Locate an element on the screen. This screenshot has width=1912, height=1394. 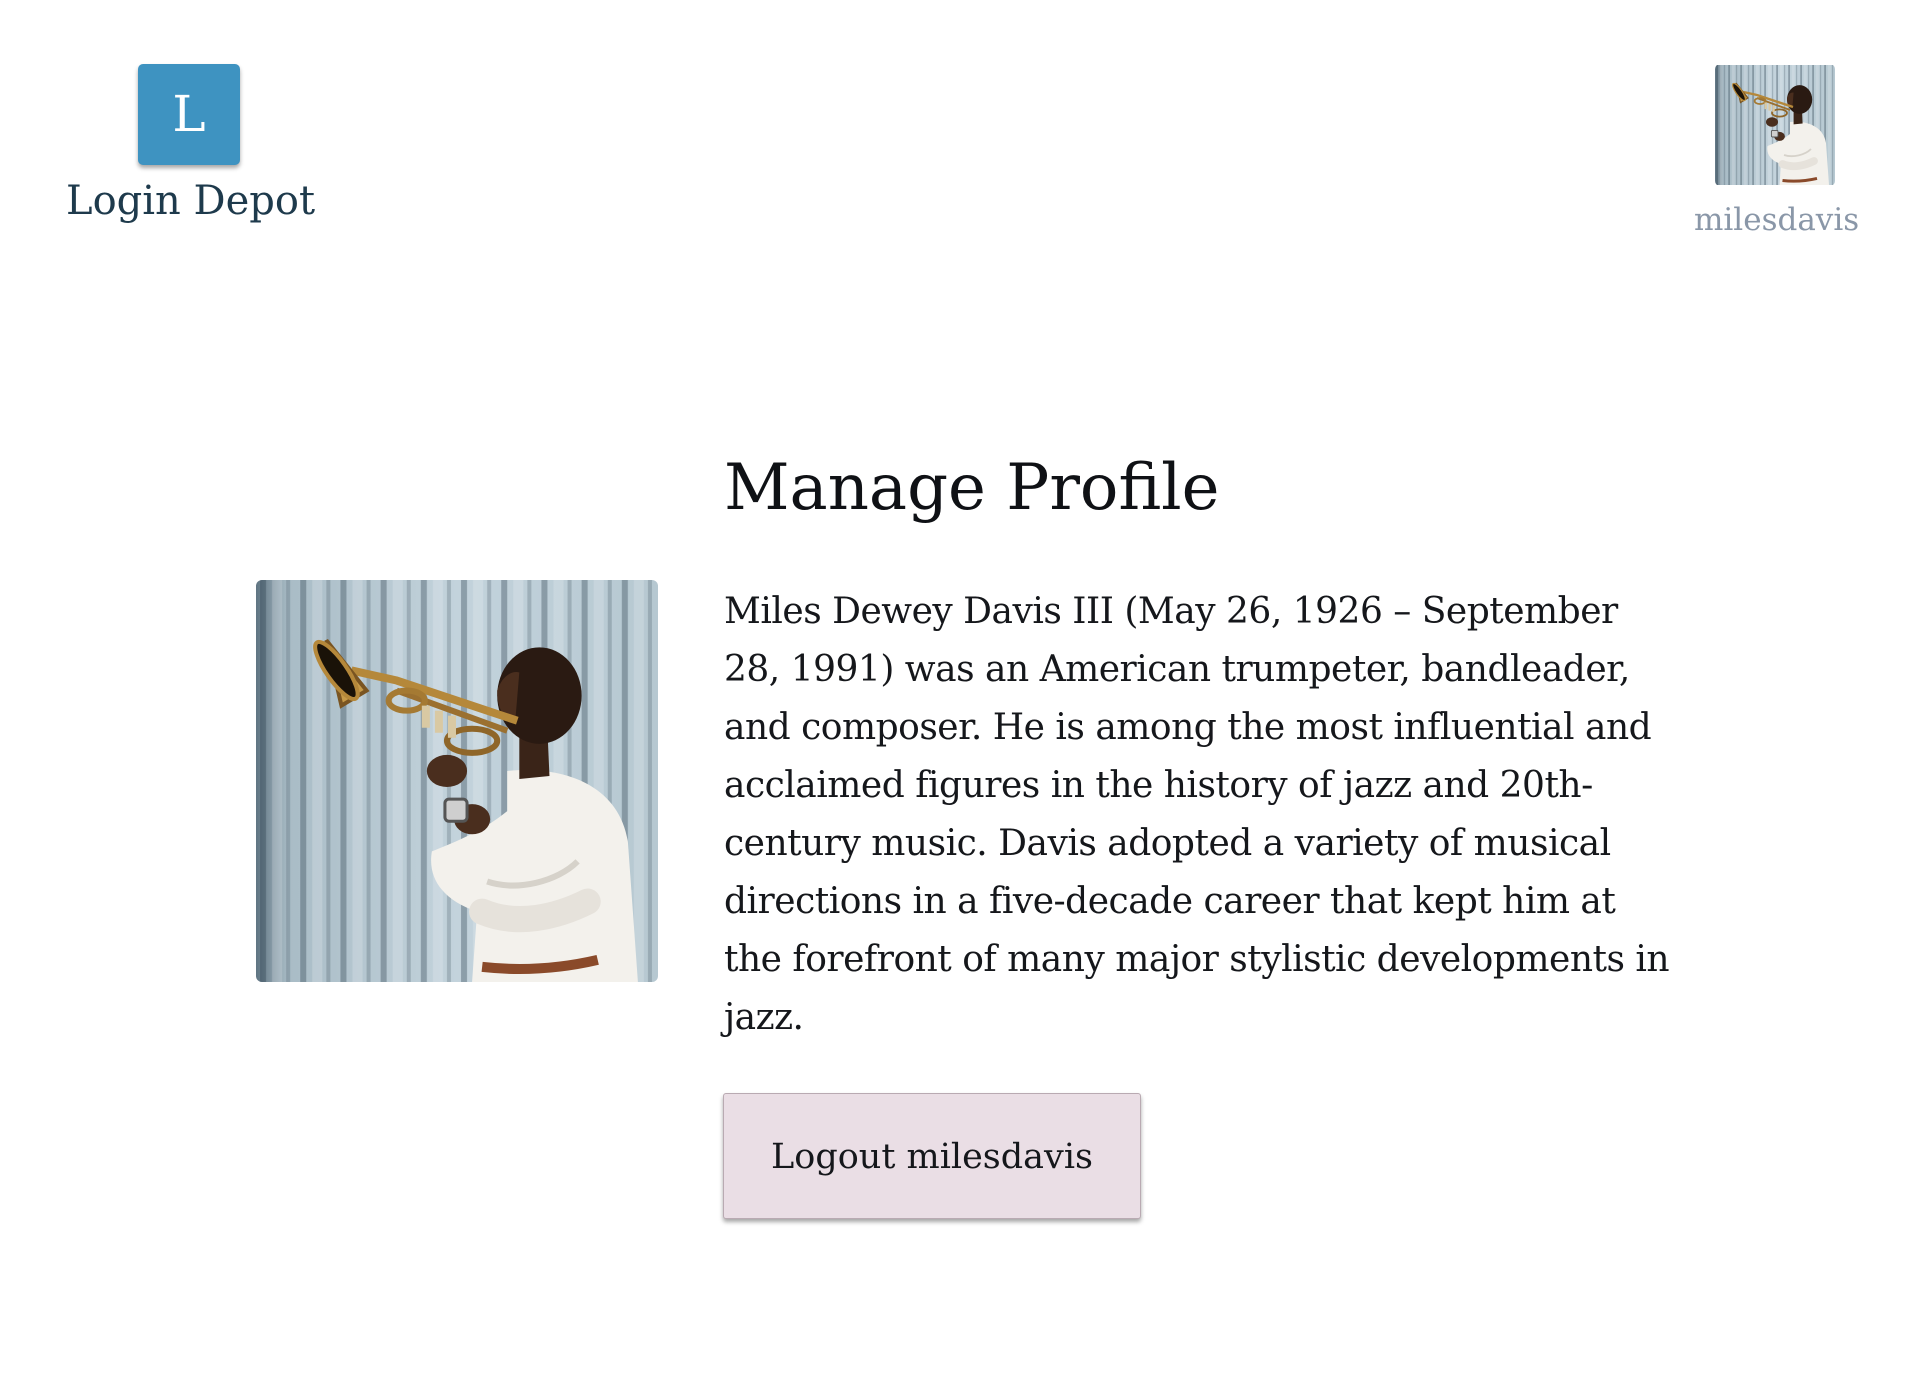
profile-photo is located at coordinates (457, 781).